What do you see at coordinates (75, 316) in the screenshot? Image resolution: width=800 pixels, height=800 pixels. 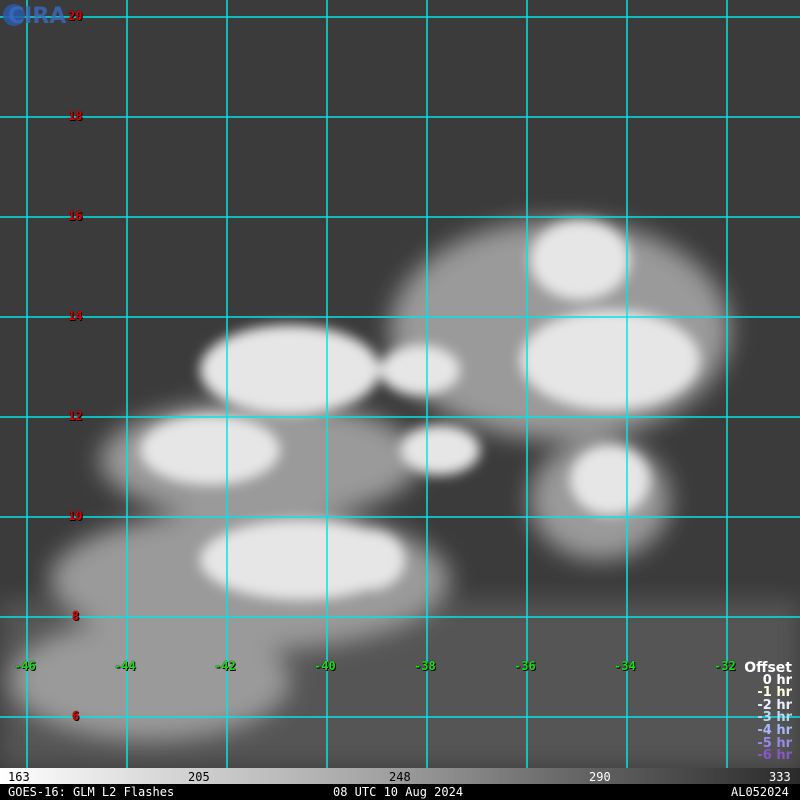 I see `lat-label-14: 14` at bounding box center [75, 316].